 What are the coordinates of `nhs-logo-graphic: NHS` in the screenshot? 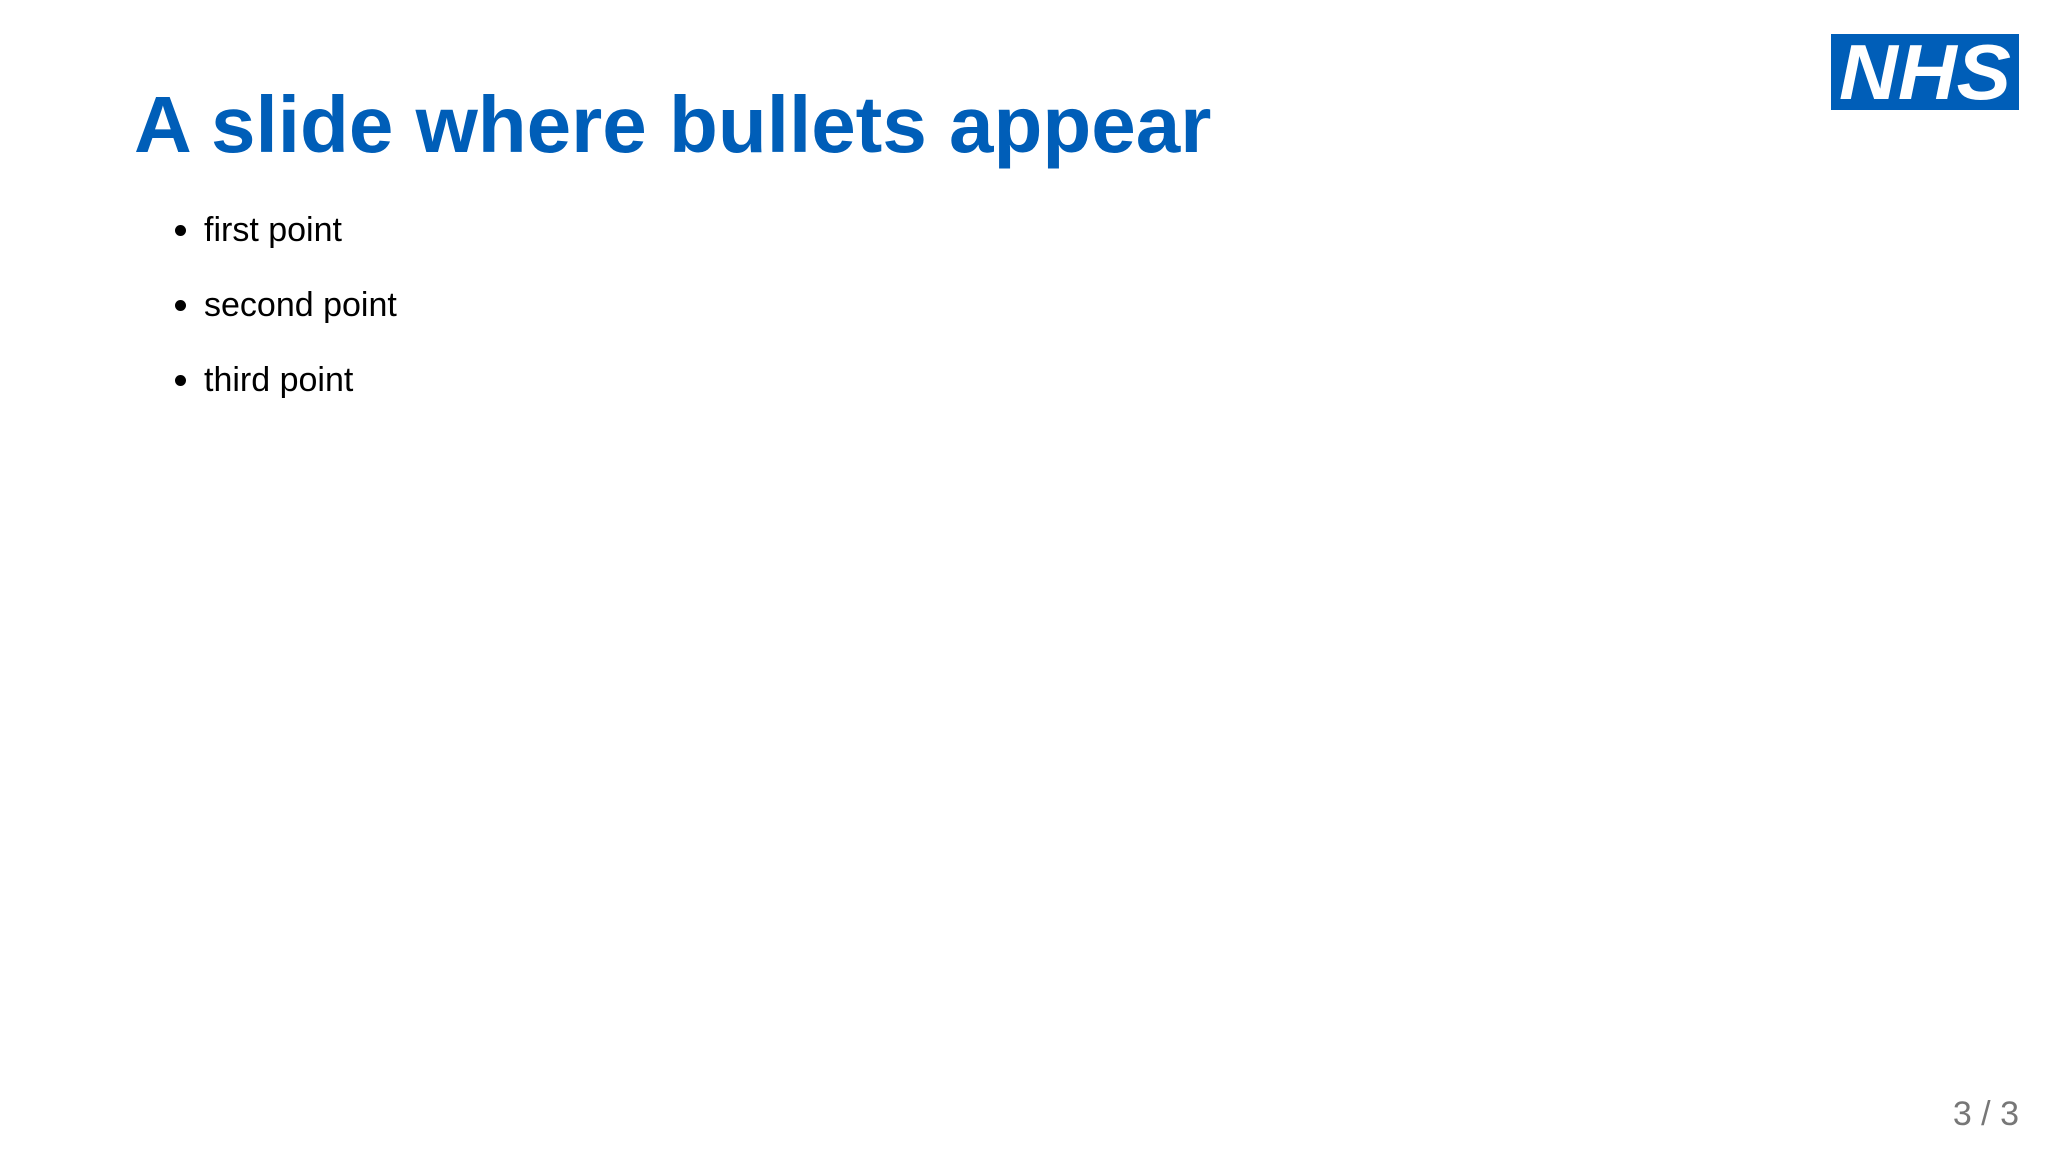 It's located at (1925, 72).